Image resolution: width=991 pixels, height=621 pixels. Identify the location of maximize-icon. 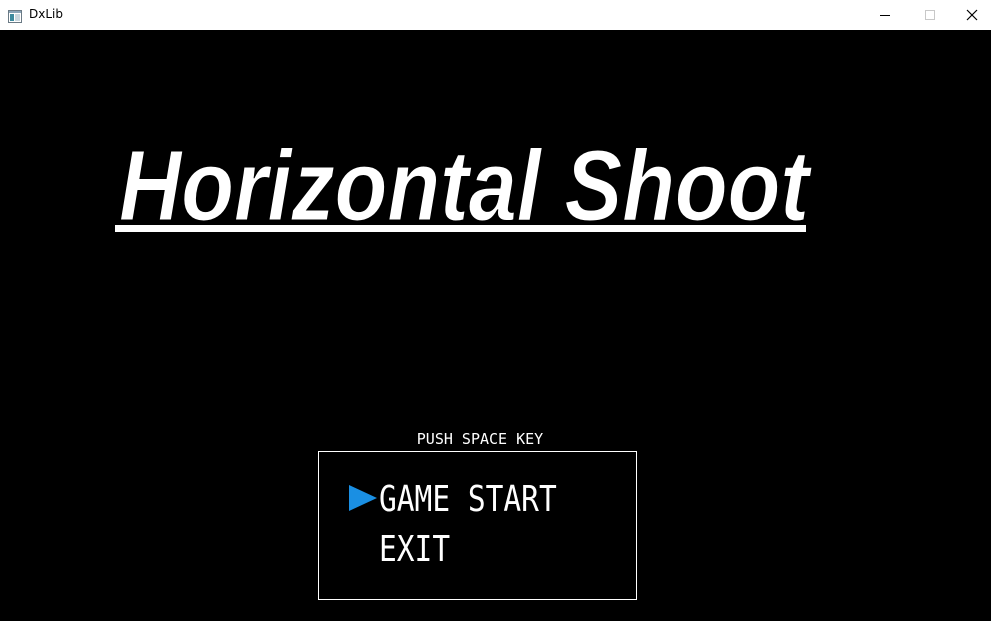
(930, 15).